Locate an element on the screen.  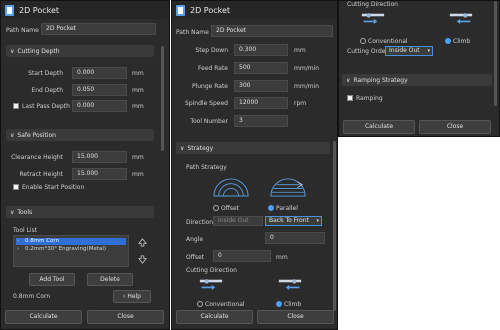
spindle-speed-unit: rpm is located at coordinates (300, 103).